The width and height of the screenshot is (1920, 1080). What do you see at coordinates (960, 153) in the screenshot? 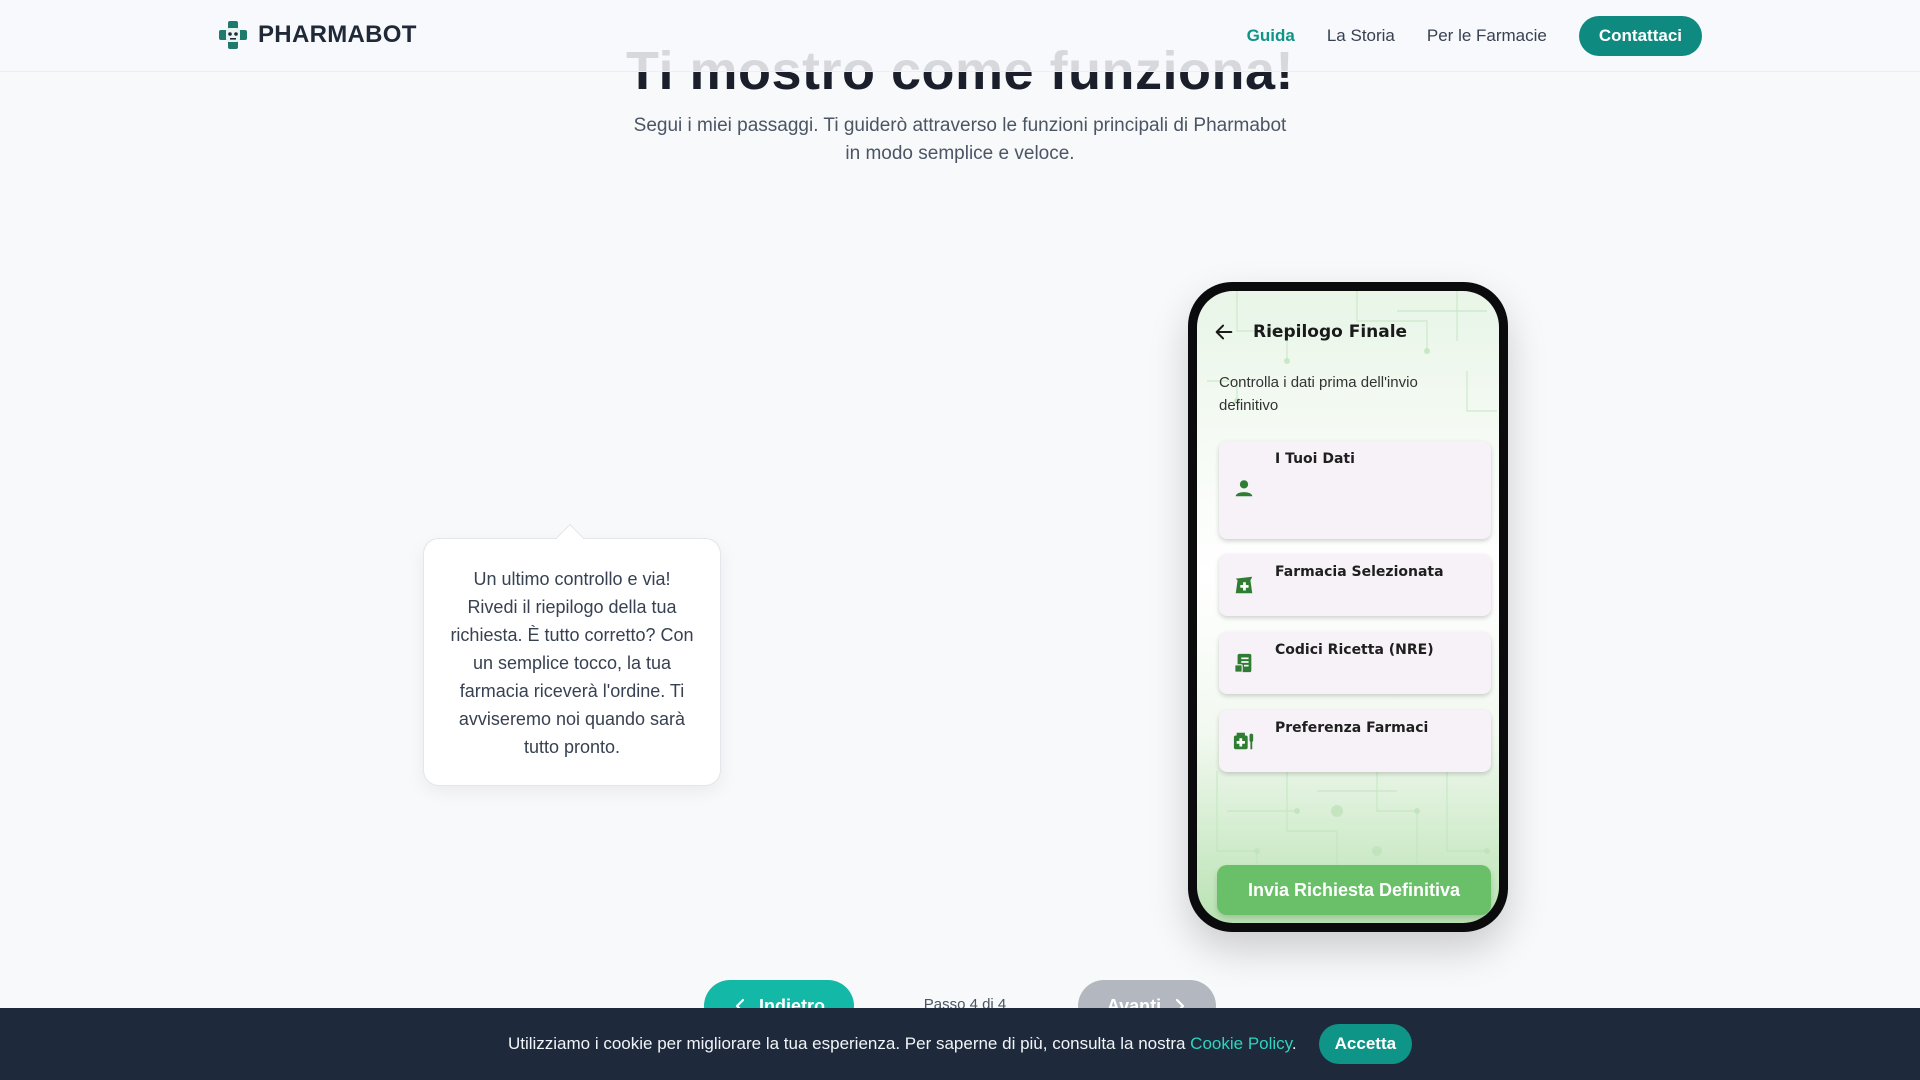
I see `page-subtitle-line-2: in modo semplice e veloce.` at bounding box center [960, 153].